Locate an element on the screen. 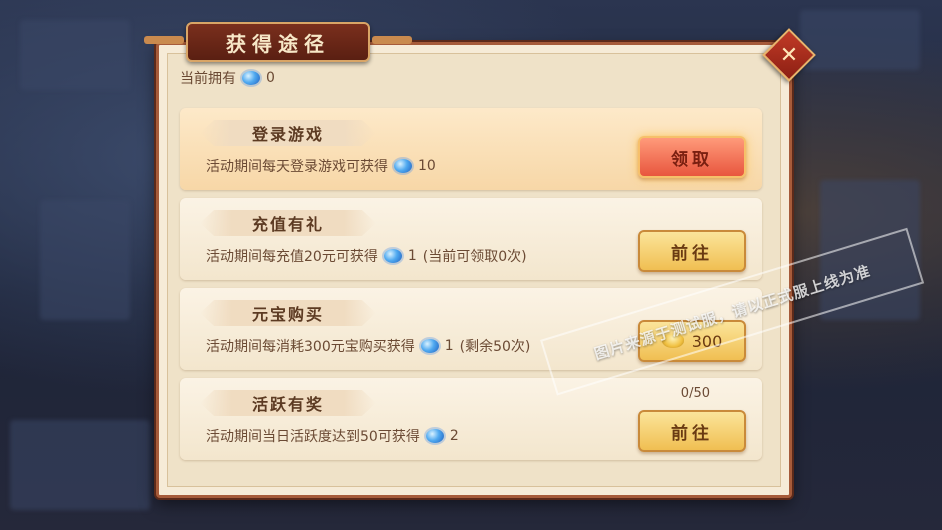 This screenshot has width=942, height=530. card-title: 活跃有奖 is located at coordinates (287, 404).